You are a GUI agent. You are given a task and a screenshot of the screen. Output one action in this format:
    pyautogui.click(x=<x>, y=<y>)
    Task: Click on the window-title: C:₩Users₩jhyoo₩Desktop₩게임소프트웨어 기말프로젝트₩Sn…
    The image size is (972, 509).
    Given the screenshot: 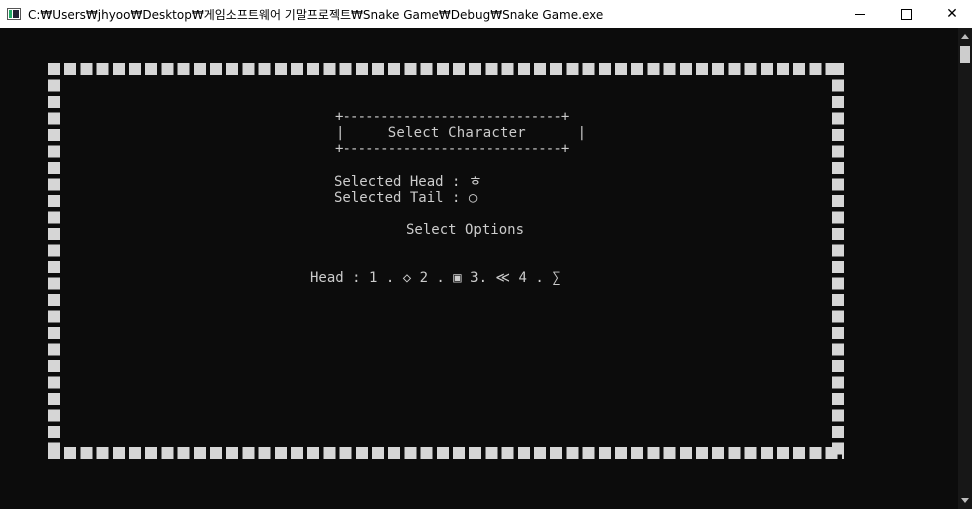 What is the action you would take?
    pyautogui.click(x=316, y=15)
    